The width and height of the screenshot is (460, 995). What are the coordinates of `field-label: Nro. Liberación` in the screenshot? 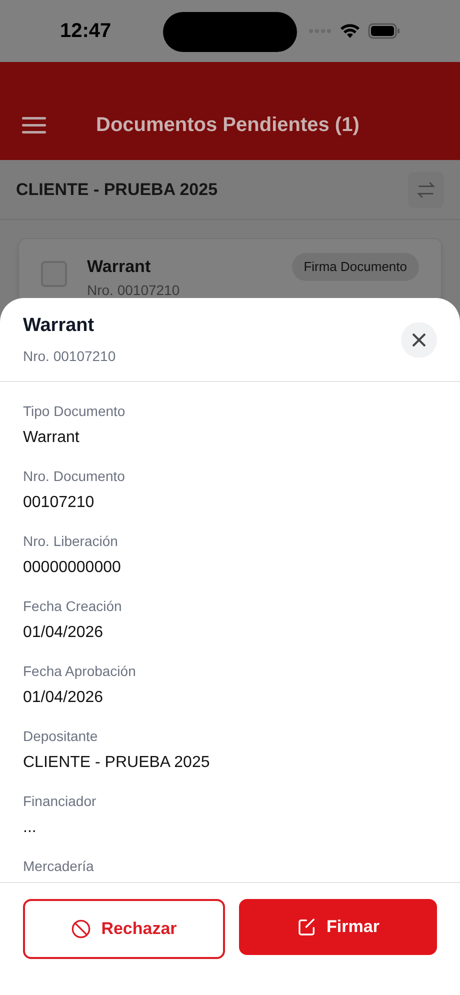 It's located at (71, 541).